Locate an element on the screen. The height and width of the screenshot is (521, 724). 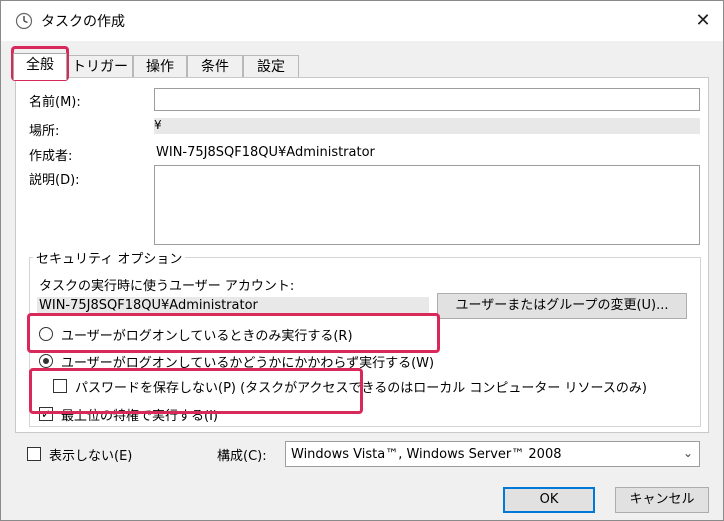
author-label: 作成者: is located at coordinates (51, 156).